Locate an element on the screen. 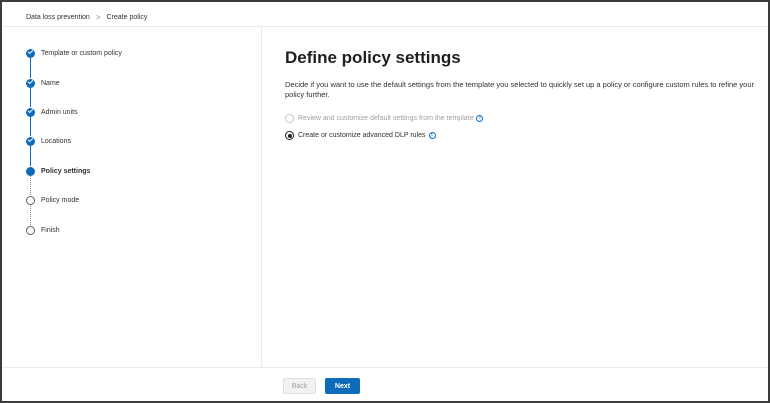 Image resolution: width=770 pixels, height=403 pixels. back-button: Back is located at coordinates (299, 386).